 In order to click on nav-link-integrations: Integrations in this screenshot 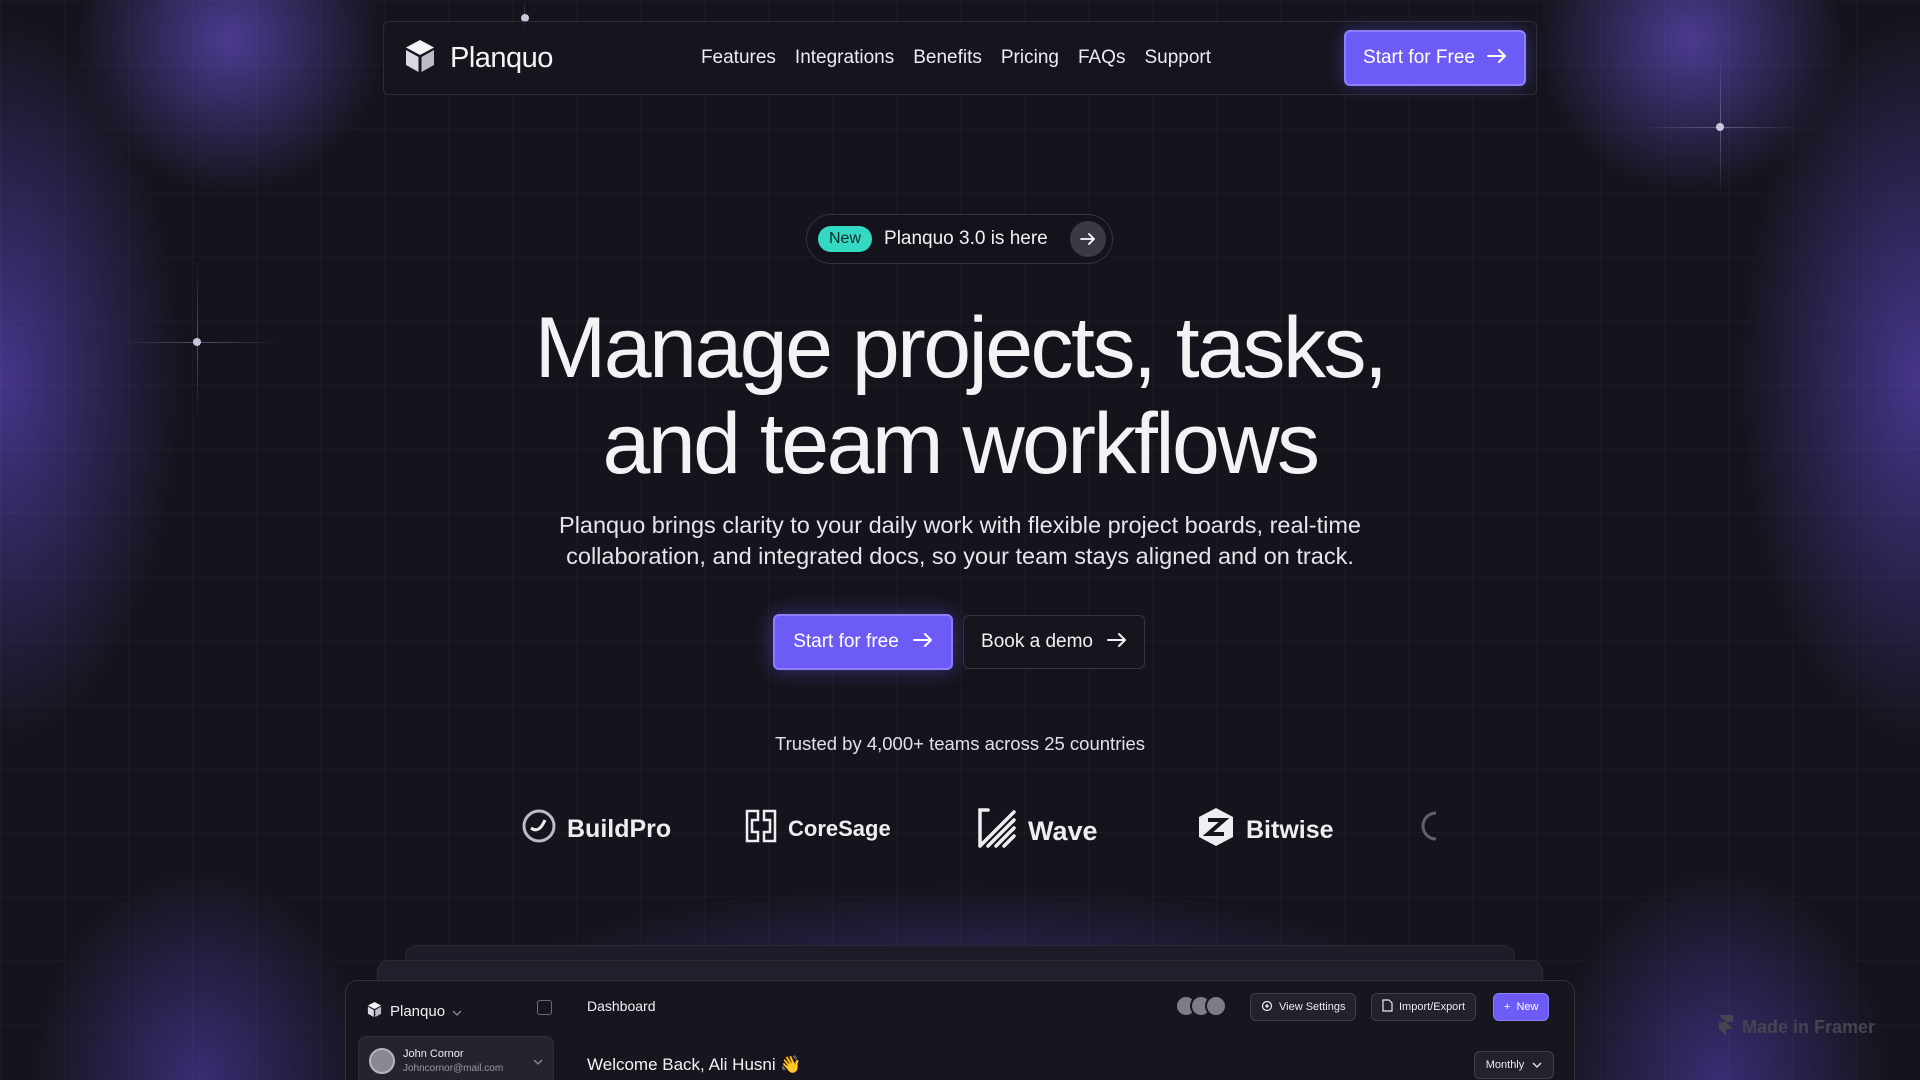, I will do `click(844, 58)`.